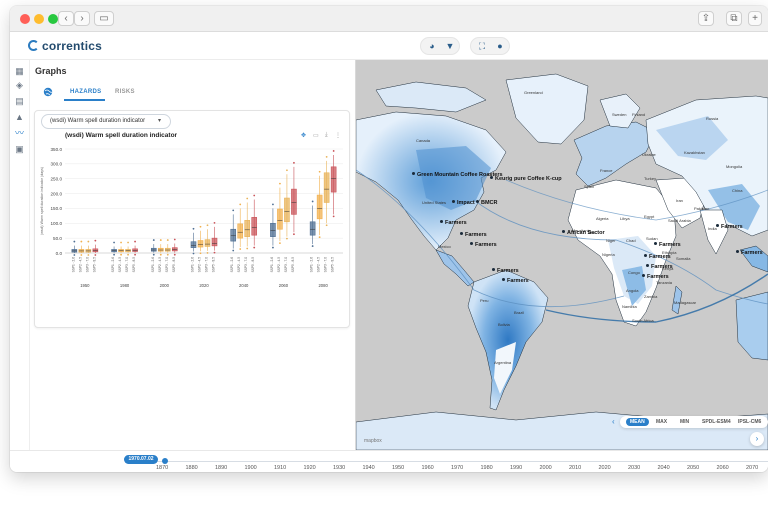 This screenshot has height=515, width=768. I want to click on chart-toolbar: ✥ ▭ ⤓ ⋮, so click(322, 136).